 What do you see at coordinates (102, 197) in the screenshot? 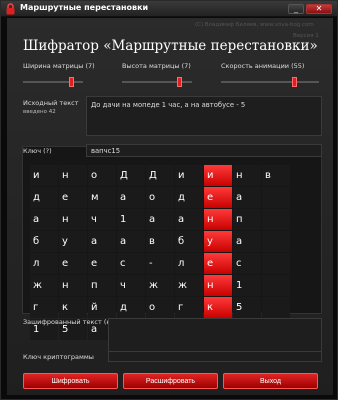
I see `matrix-cell: м` at bounding box center [102, 197].